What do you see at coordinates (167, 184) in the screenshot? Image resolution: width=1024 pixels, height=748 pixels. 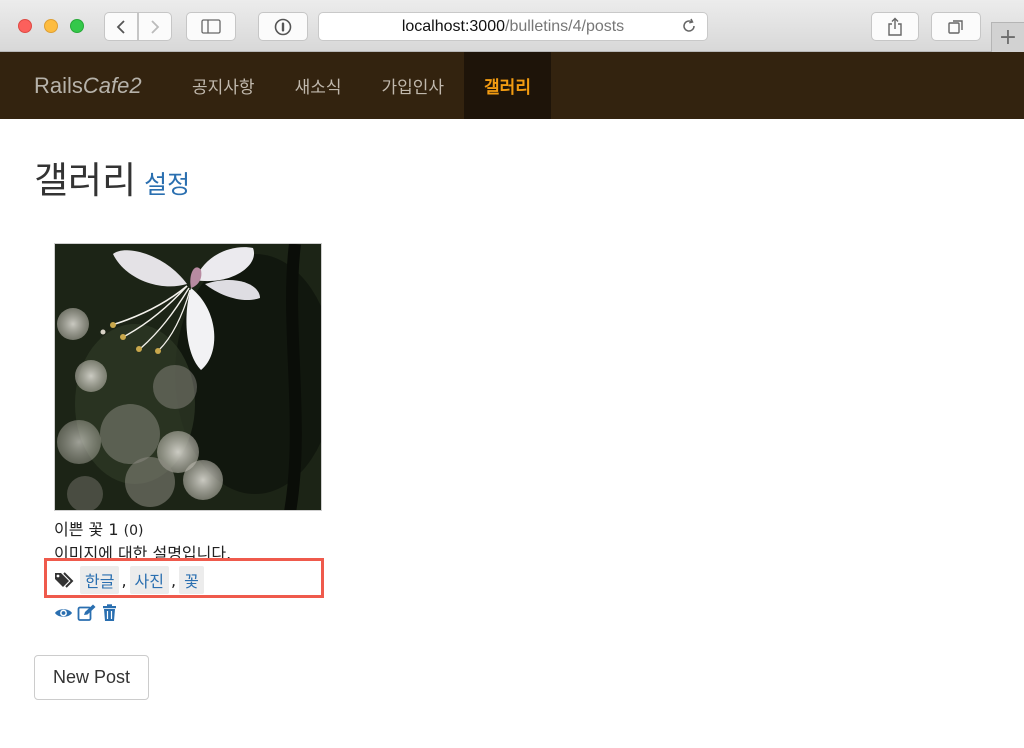 I see `settings-link: 설정` at bounding box center [167, 184].